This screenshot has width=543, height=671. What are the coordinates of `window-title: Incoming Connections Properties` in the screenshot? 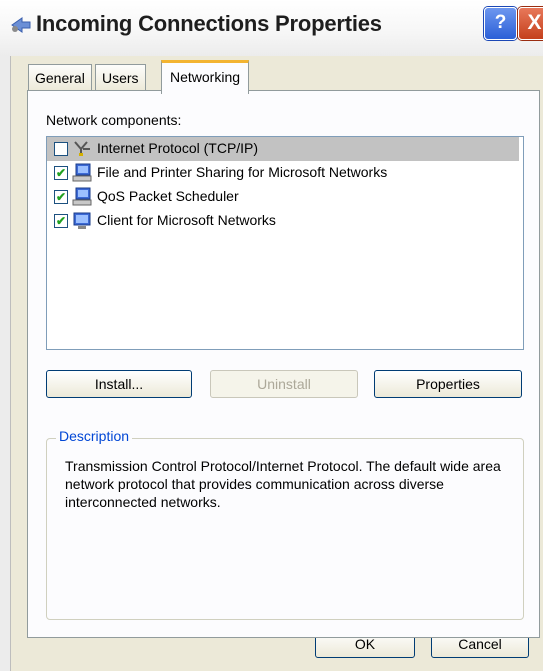 It's located at (209, 23).